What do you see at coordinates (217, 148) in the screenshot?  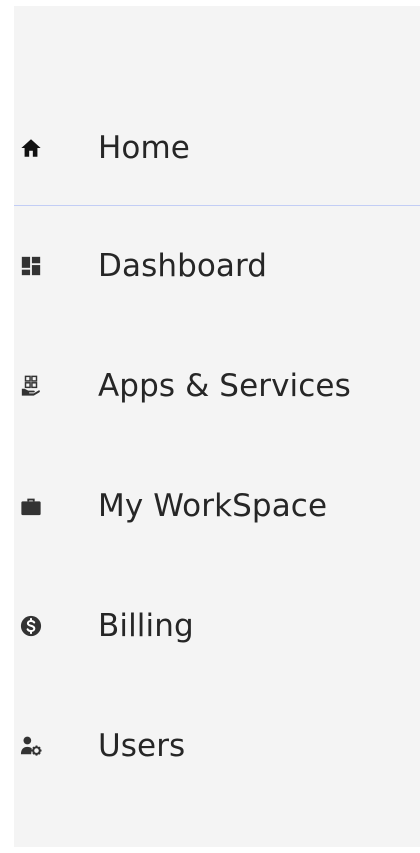 I see `sidebar-item-home: Home` at bounding box center [217, 148].